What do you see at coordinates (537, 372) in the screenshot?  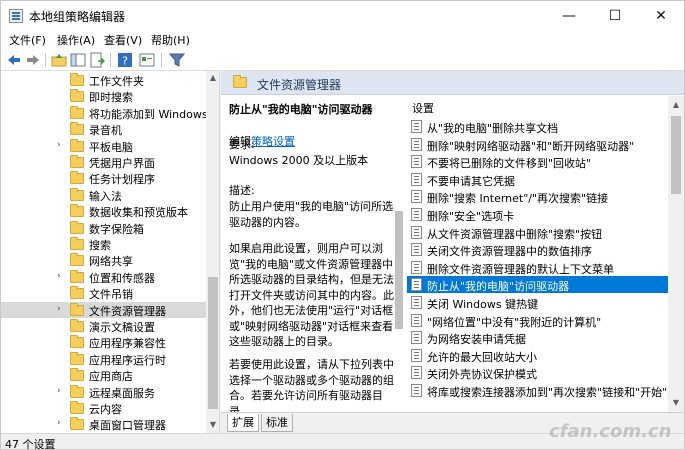 I see `setting-row: 关闭外壳协议保护模式` at bounding box center [537, 372].